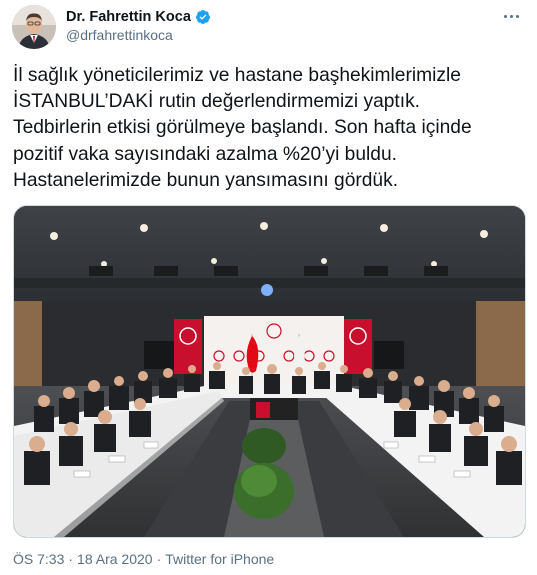 The height and width of the screenshot is (575, 537). Describe the element at coordinates (203, 17) in the screenshot. I see `verified-badge-icon` at that location.